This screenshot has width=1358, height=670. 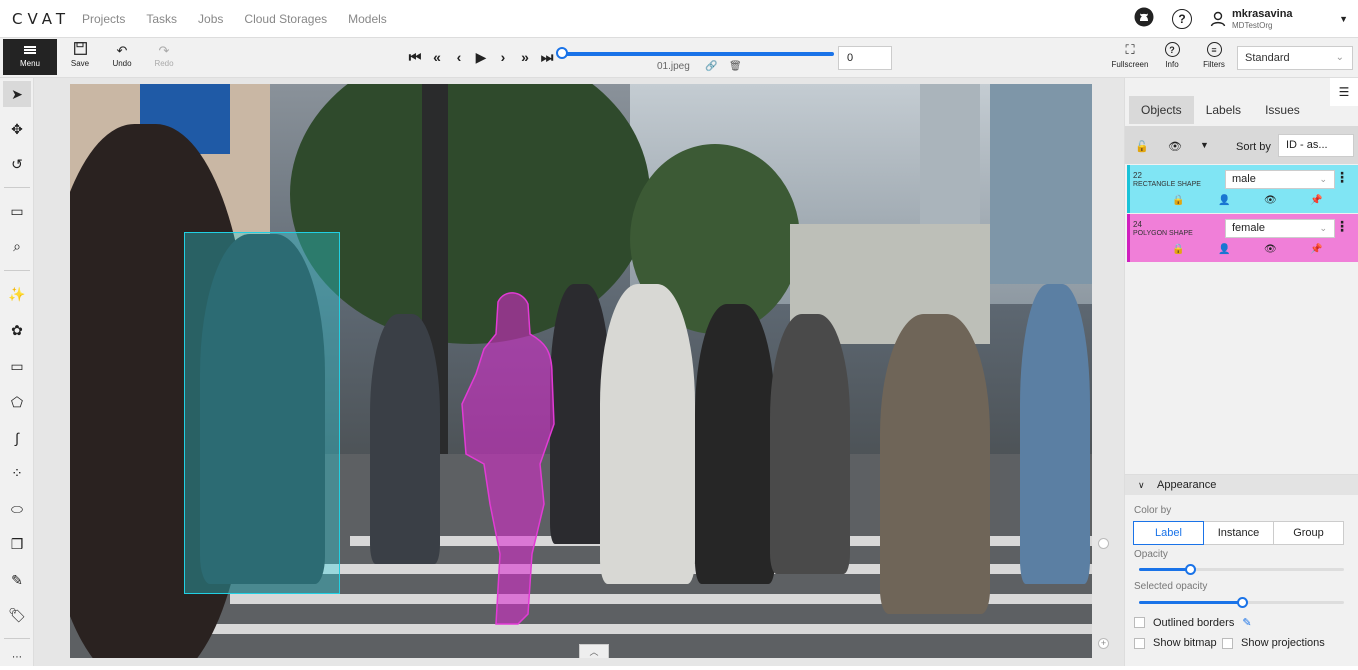 I want to click on object-item-24: 24 POLYGON SHAPE female ⌄ ⋮ 🔒 👤 👁 📌, so click(x=1242, y=238).